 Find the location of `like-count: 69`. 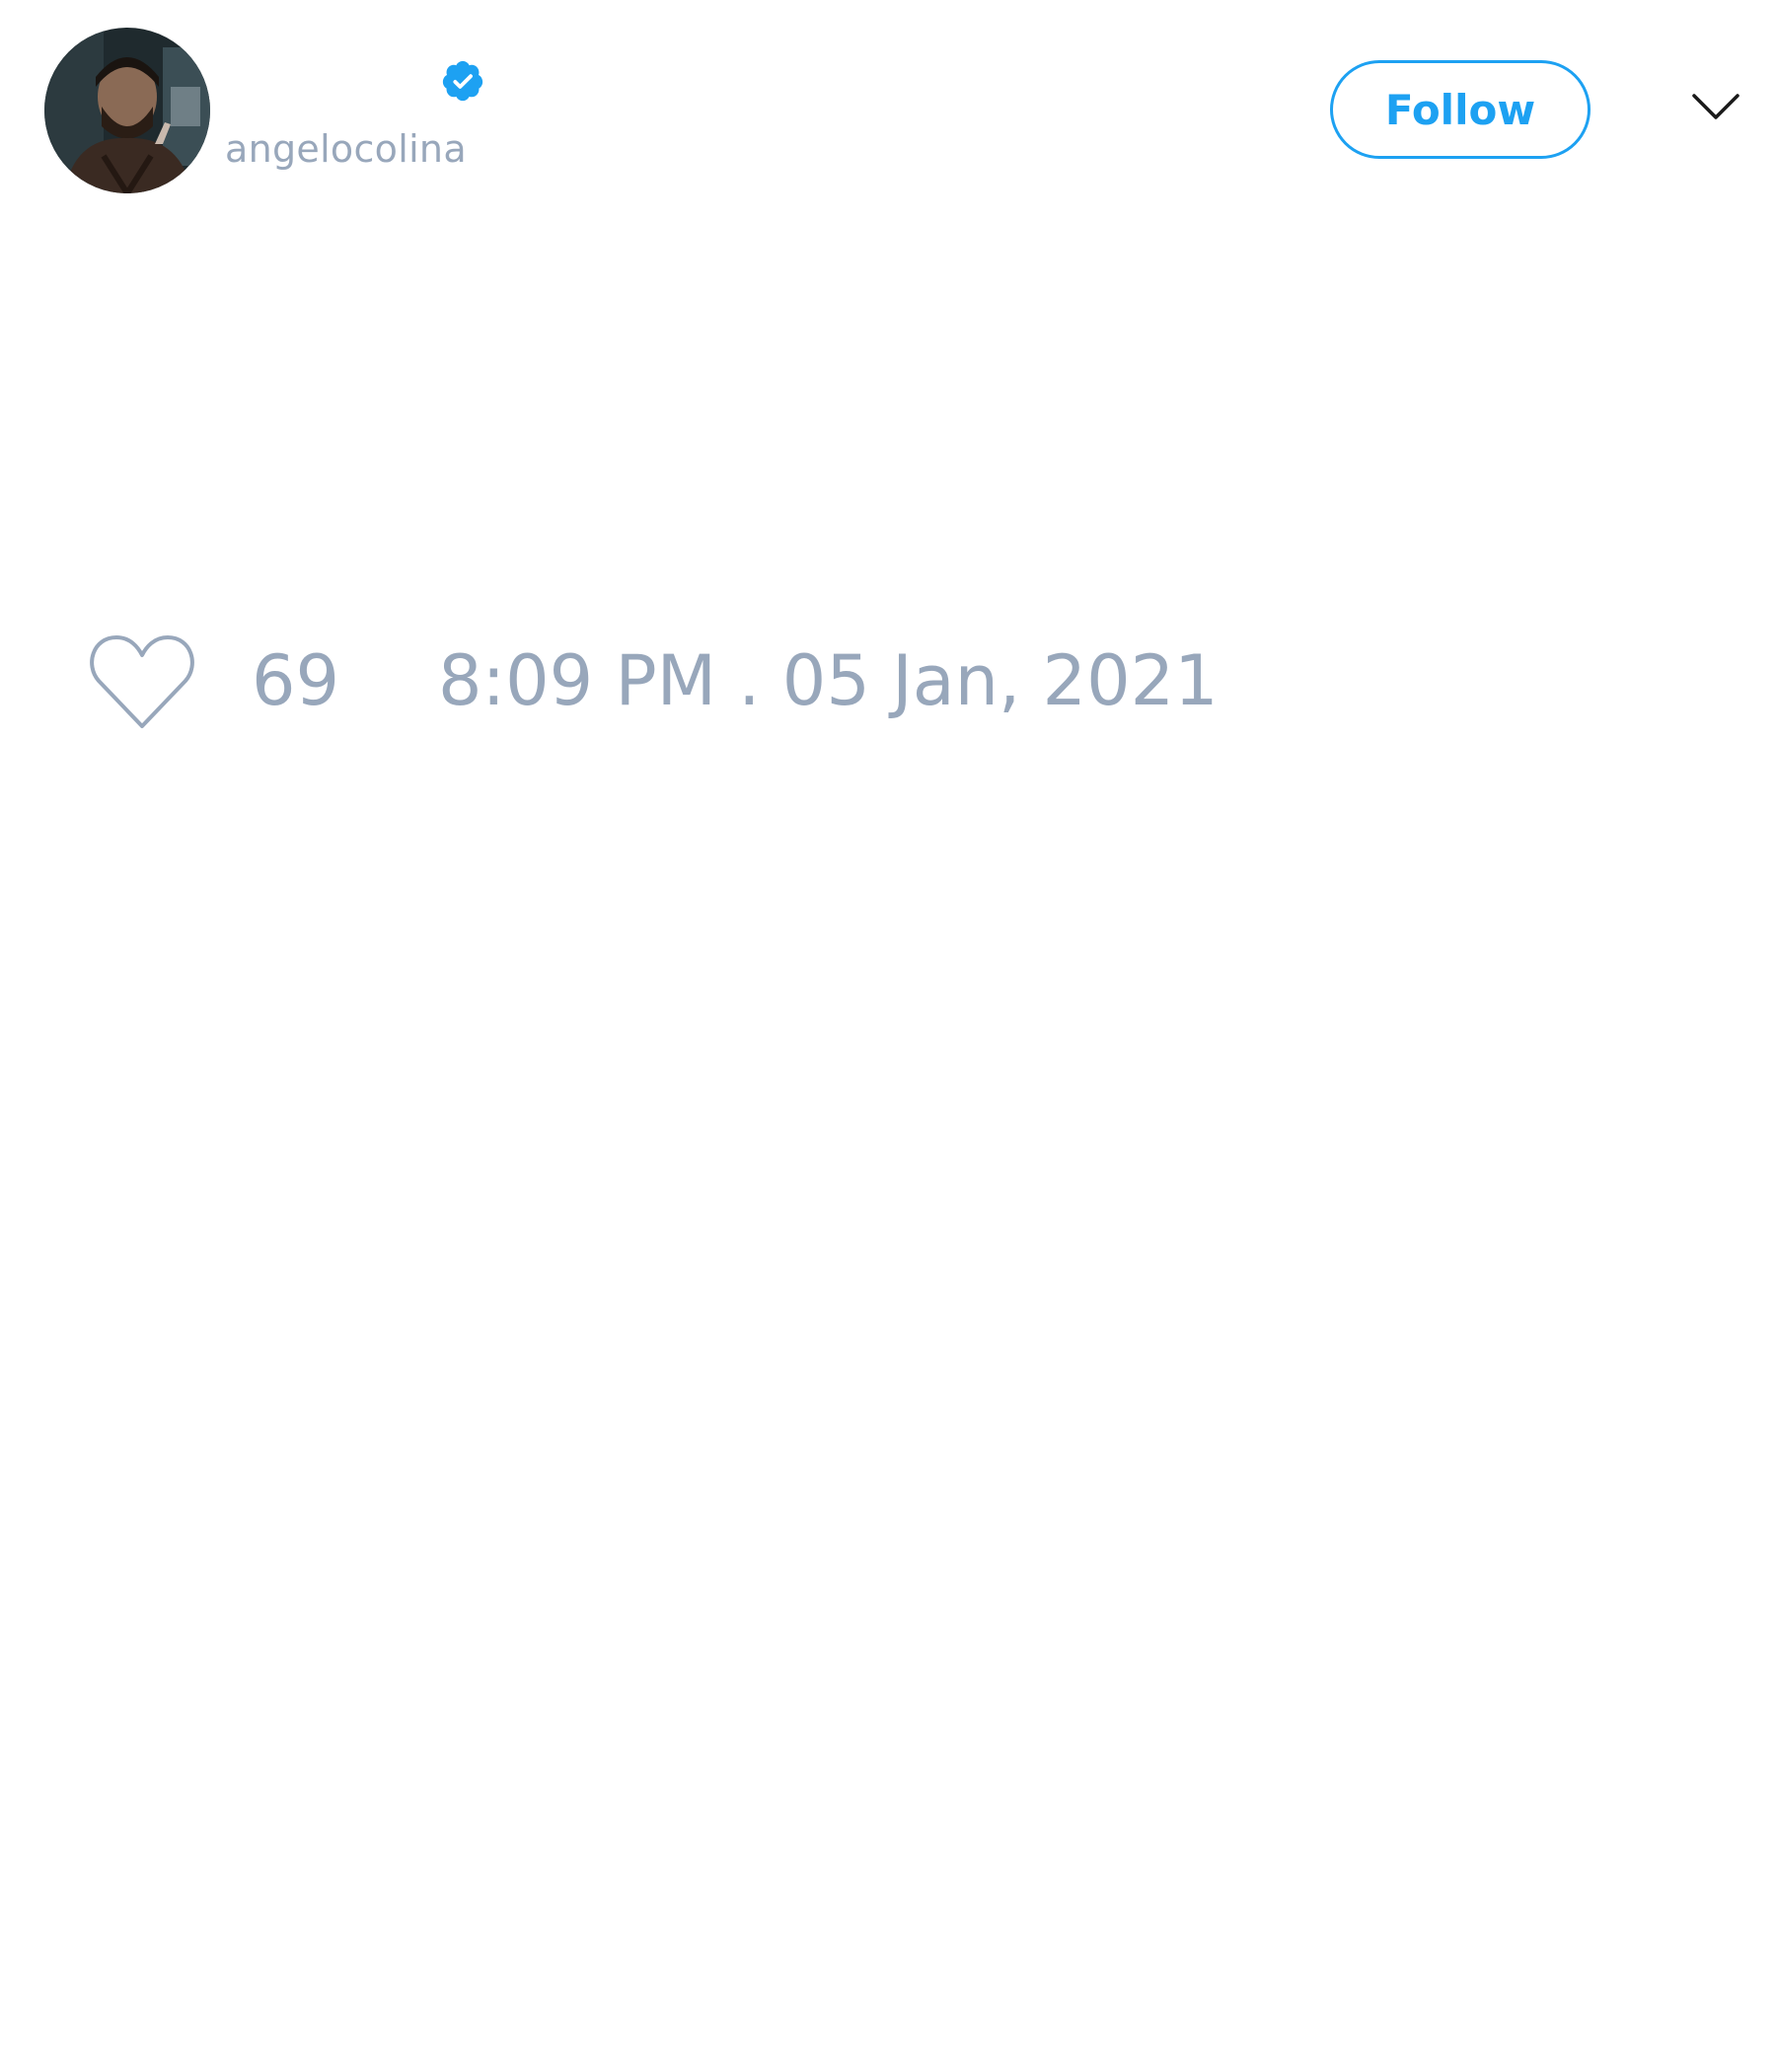

like-count: 69 is located at coordinates (296, 681).